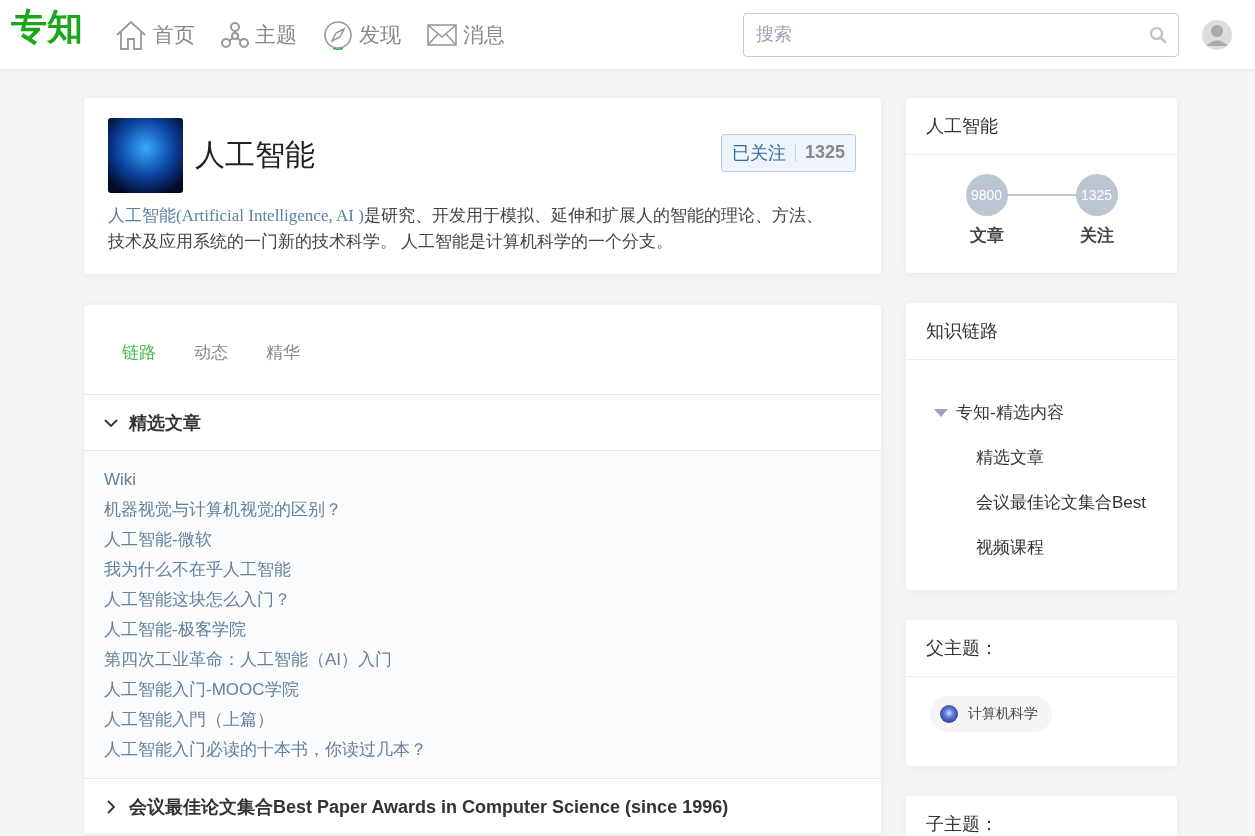  Describe the element at coordinates (986, 236) in the screenshot. I see `stat-label: 文章` at that location.